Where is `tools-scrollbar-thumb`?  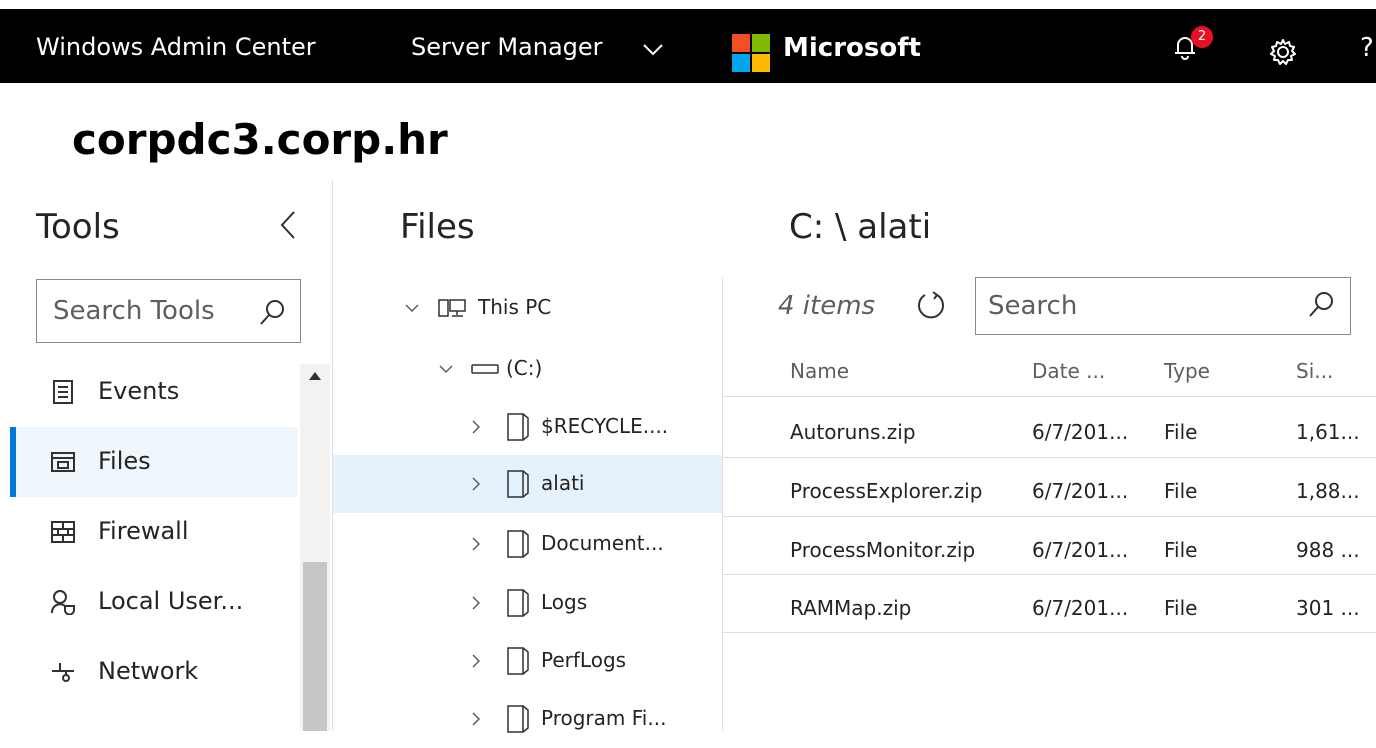
tools-scrollbar-thumb is located at coordinates (315, 646).